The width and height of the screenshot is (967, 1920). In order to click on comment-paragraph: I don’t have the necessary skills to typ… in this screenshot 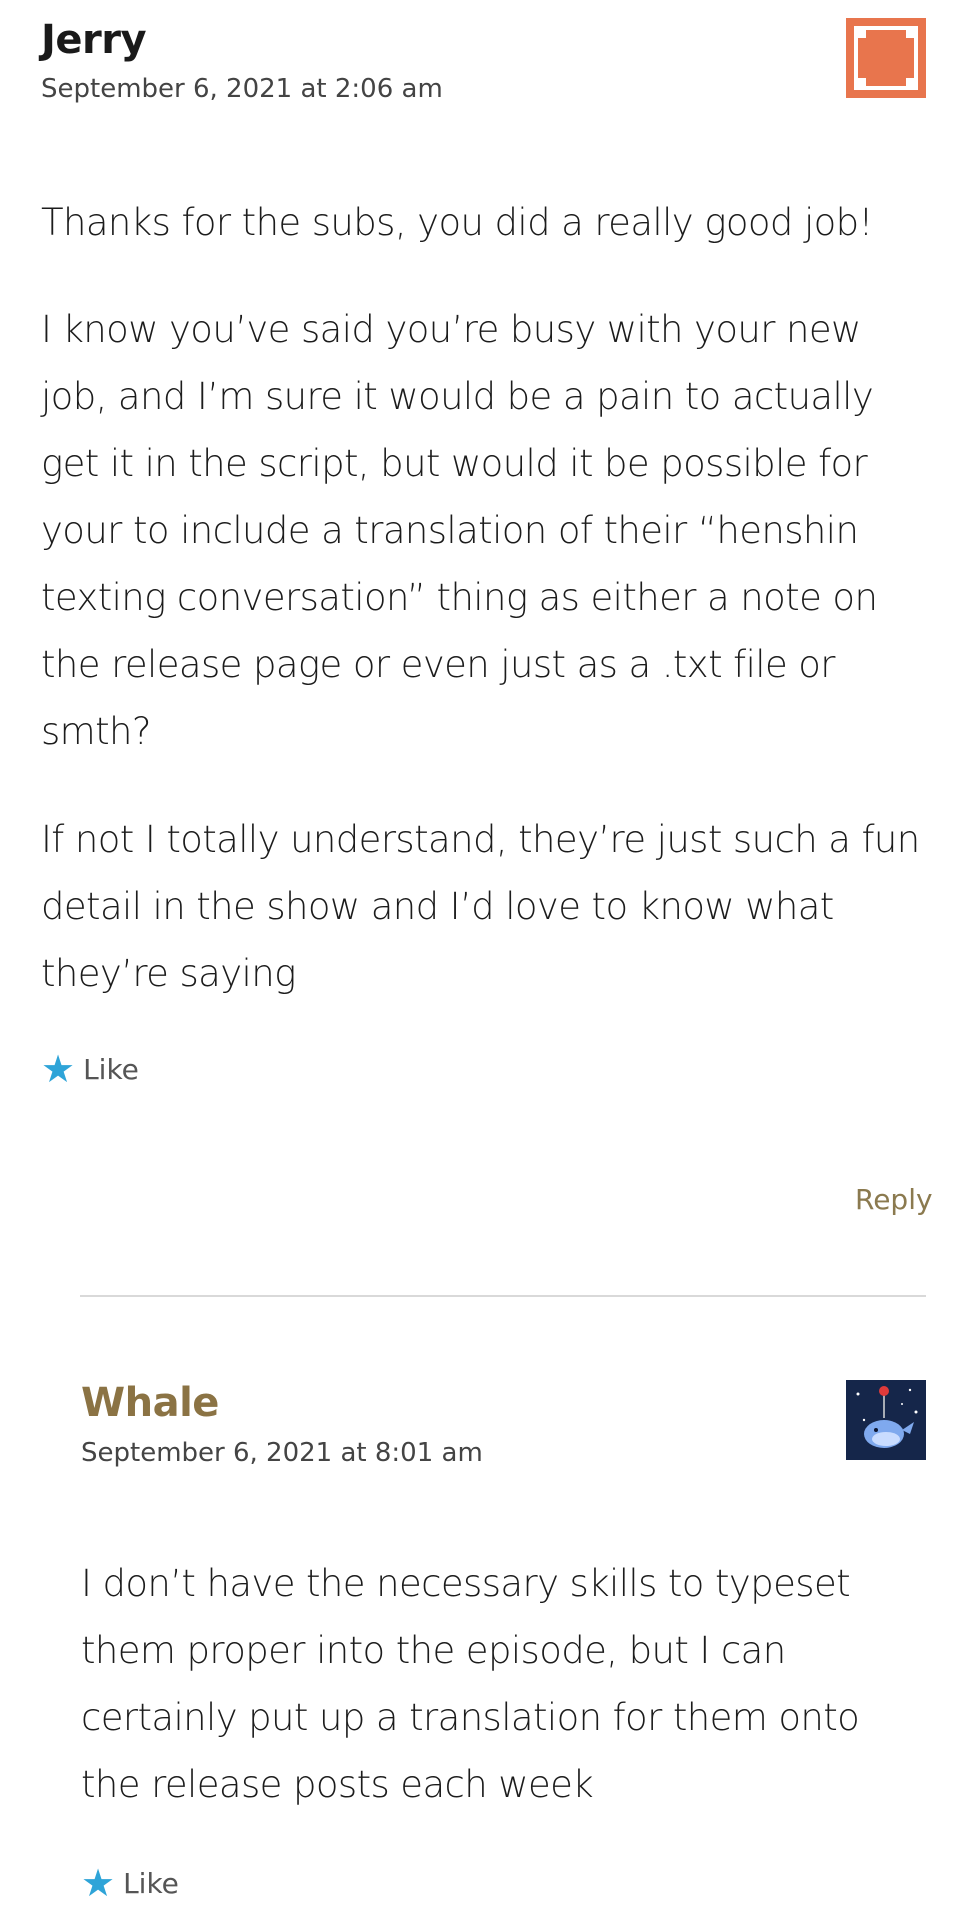, I will do `click(470, 1684)`.